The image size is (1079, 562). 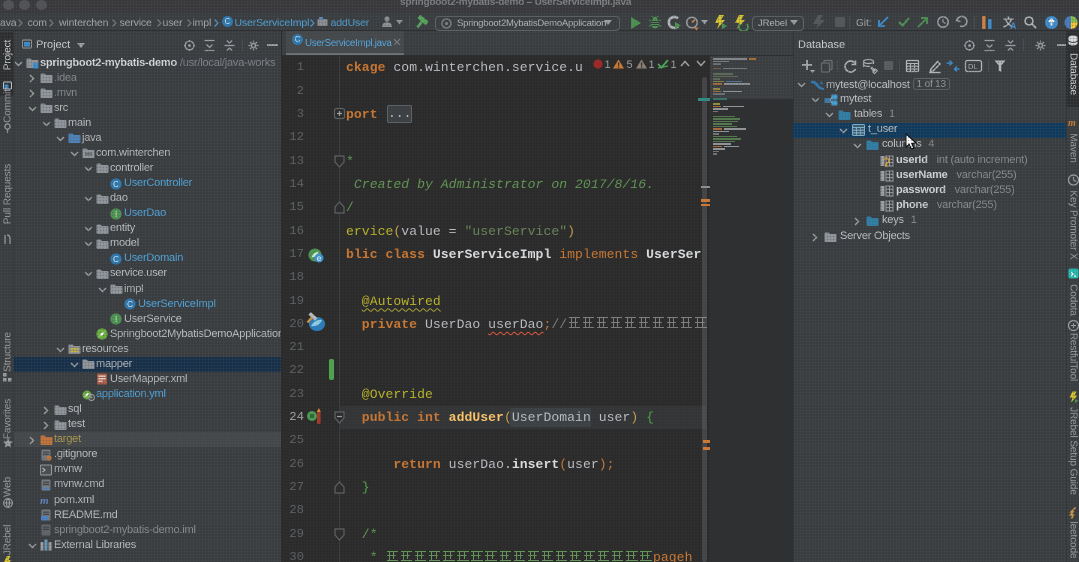 I want to click on svg-text: DL, so click(x=973, y=66).